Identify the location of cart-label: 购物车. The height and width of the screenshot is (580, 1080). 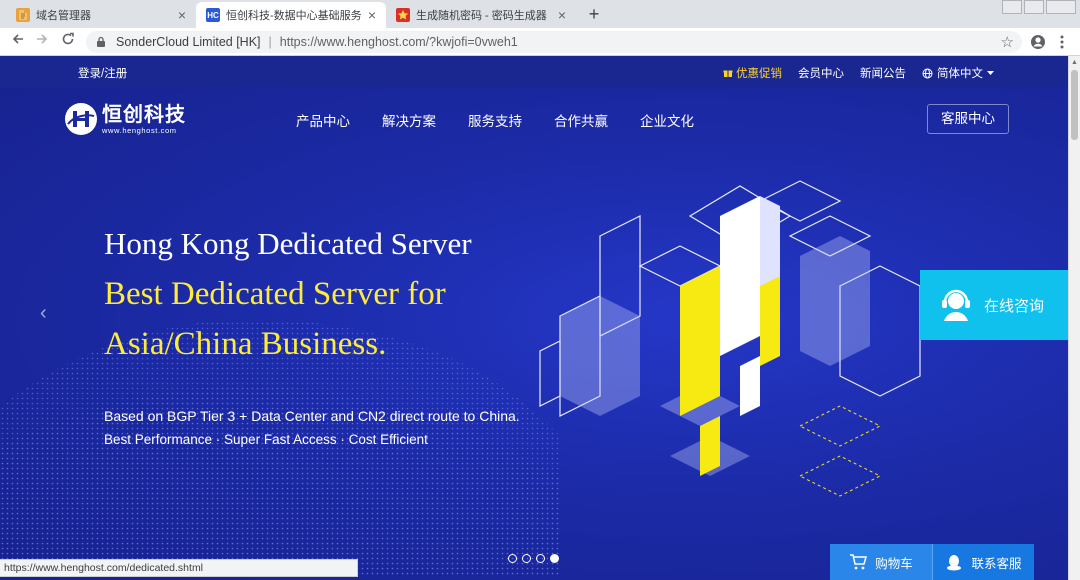
(894, 563).